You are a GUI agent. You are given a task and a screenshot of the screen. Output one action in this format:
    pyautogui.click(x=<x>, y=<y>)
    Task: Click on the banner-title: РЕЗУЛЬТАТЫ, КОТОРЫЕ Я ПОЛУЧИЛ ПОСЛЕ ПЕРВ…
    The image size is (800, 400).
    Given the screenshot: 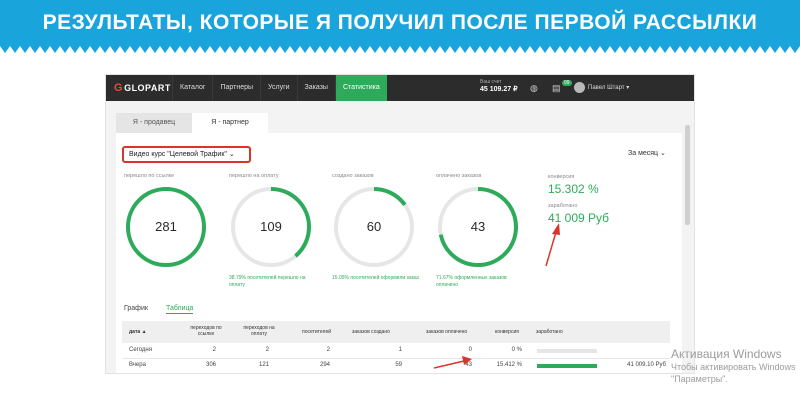 What is the action you would take?
    pyautogui.click(x=400, y=22)
    